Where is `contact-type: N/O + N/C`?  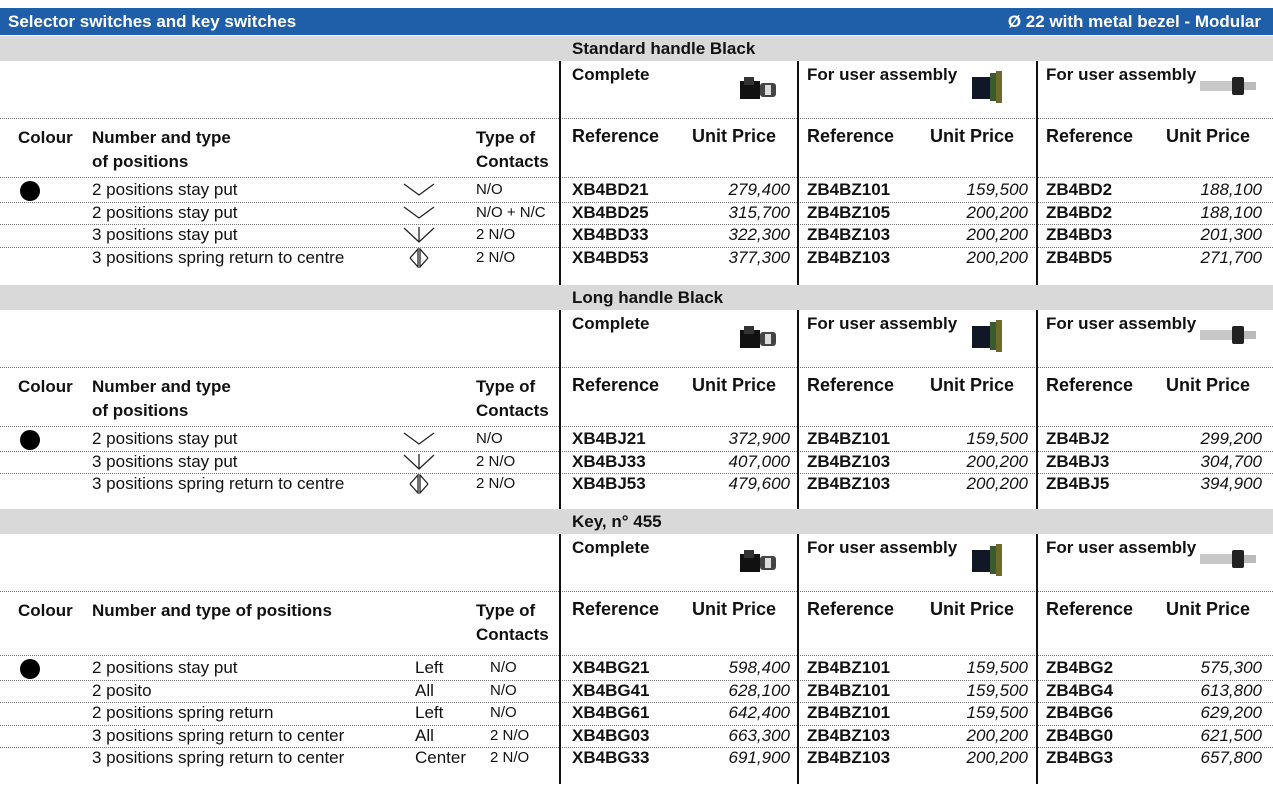 contact-type: N/O + N/C is located at coordinates (511, 212).